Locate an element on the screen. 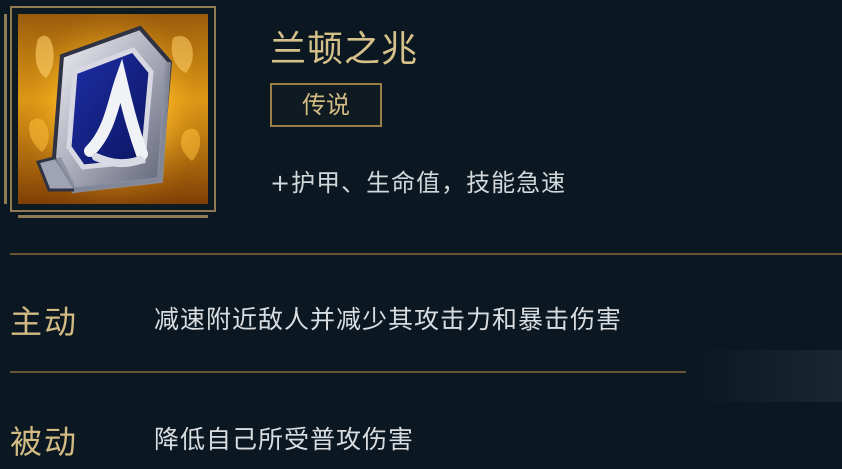  active-description: 减速附近敌人并减少其攻击力和暴击伤害 is located at coordinates (388, 319).